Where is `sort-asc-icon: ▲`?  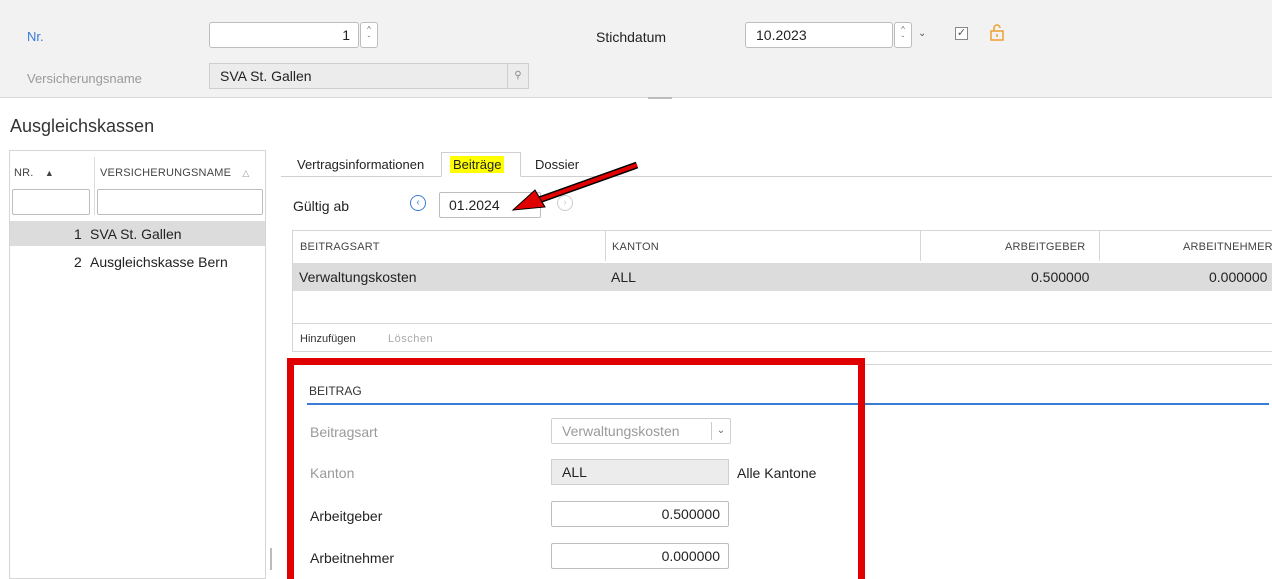
sort-asc-icon: ▲ is located at coordinates (49, 173).